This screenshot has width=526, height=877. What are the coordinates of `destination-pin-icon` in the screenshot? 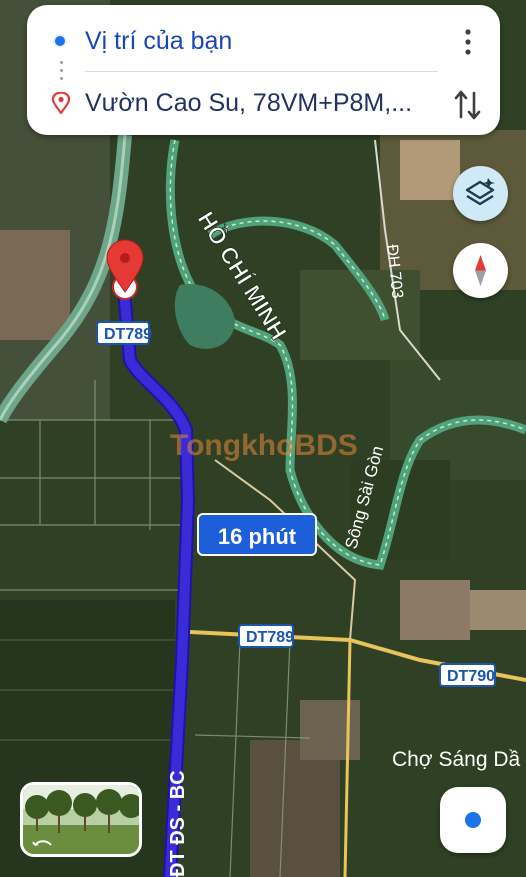 It's located at (125, 269).